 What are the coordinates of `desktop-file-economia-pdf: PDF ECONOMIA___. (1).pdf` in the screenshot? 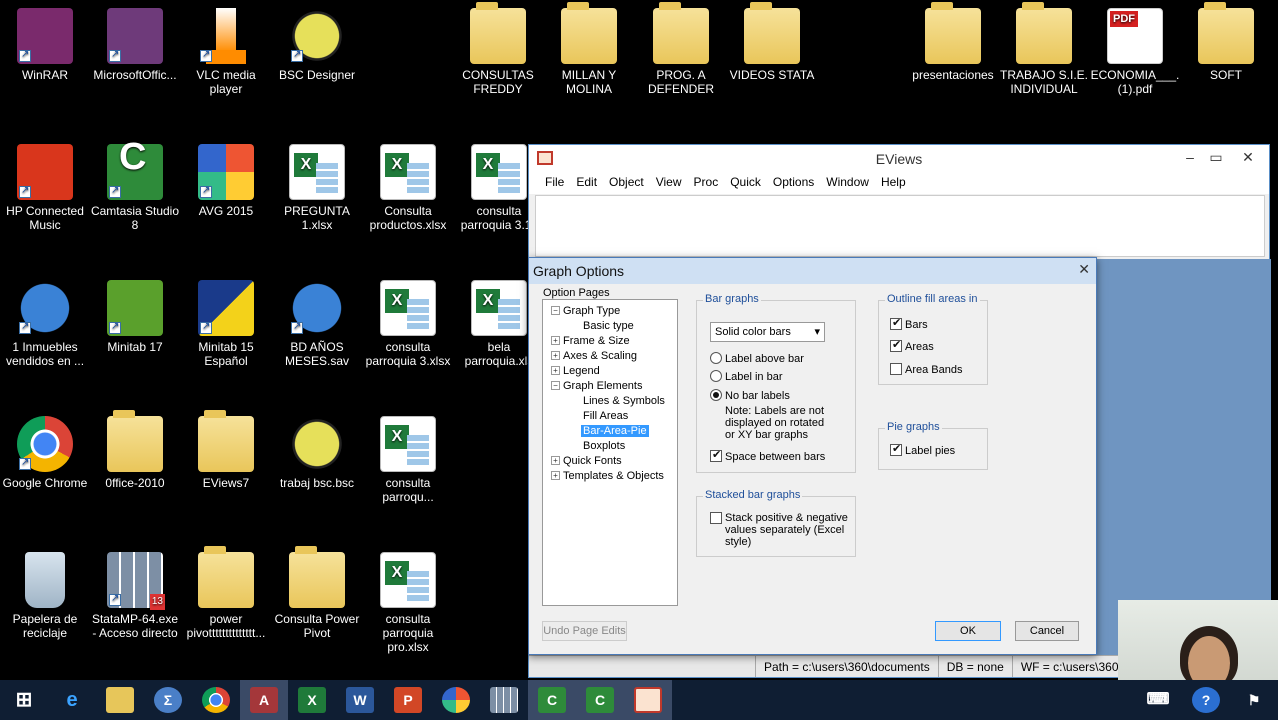 It's located at (1135, 52).